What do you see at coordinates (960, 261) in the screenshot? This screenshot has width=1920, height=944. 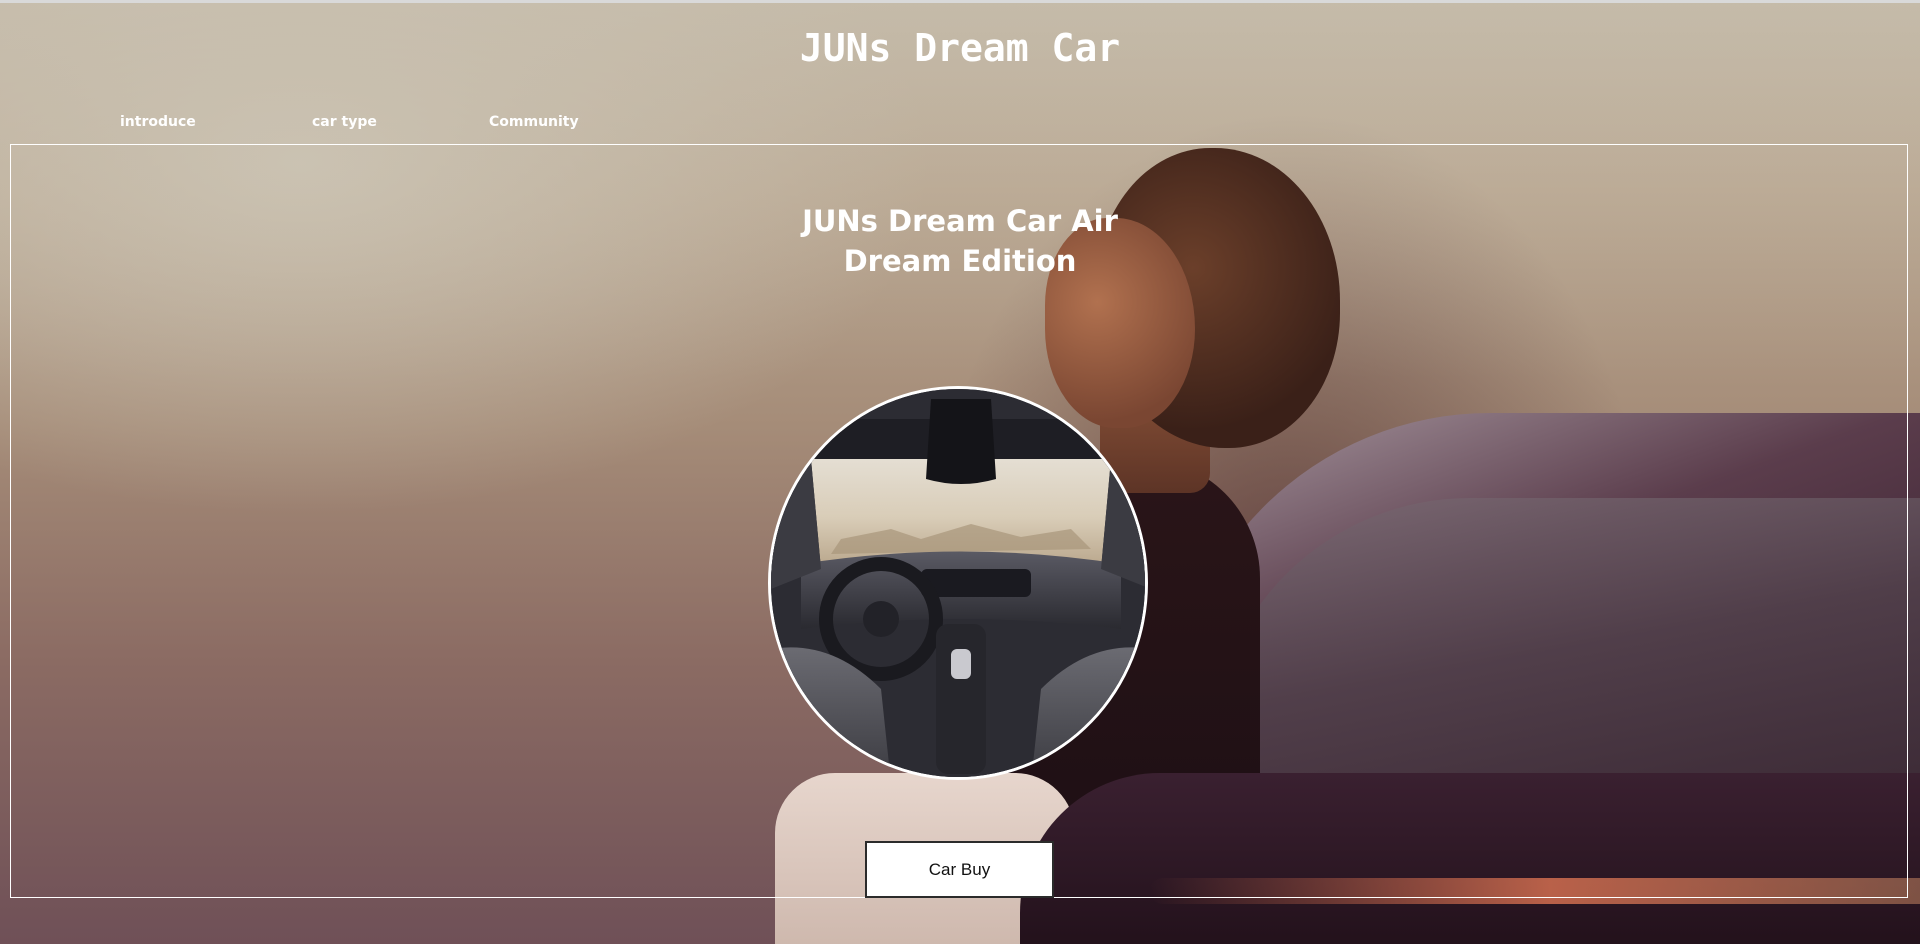 I see `hero-headline-line2: Dream Edition` at bounding box center [960, 261].